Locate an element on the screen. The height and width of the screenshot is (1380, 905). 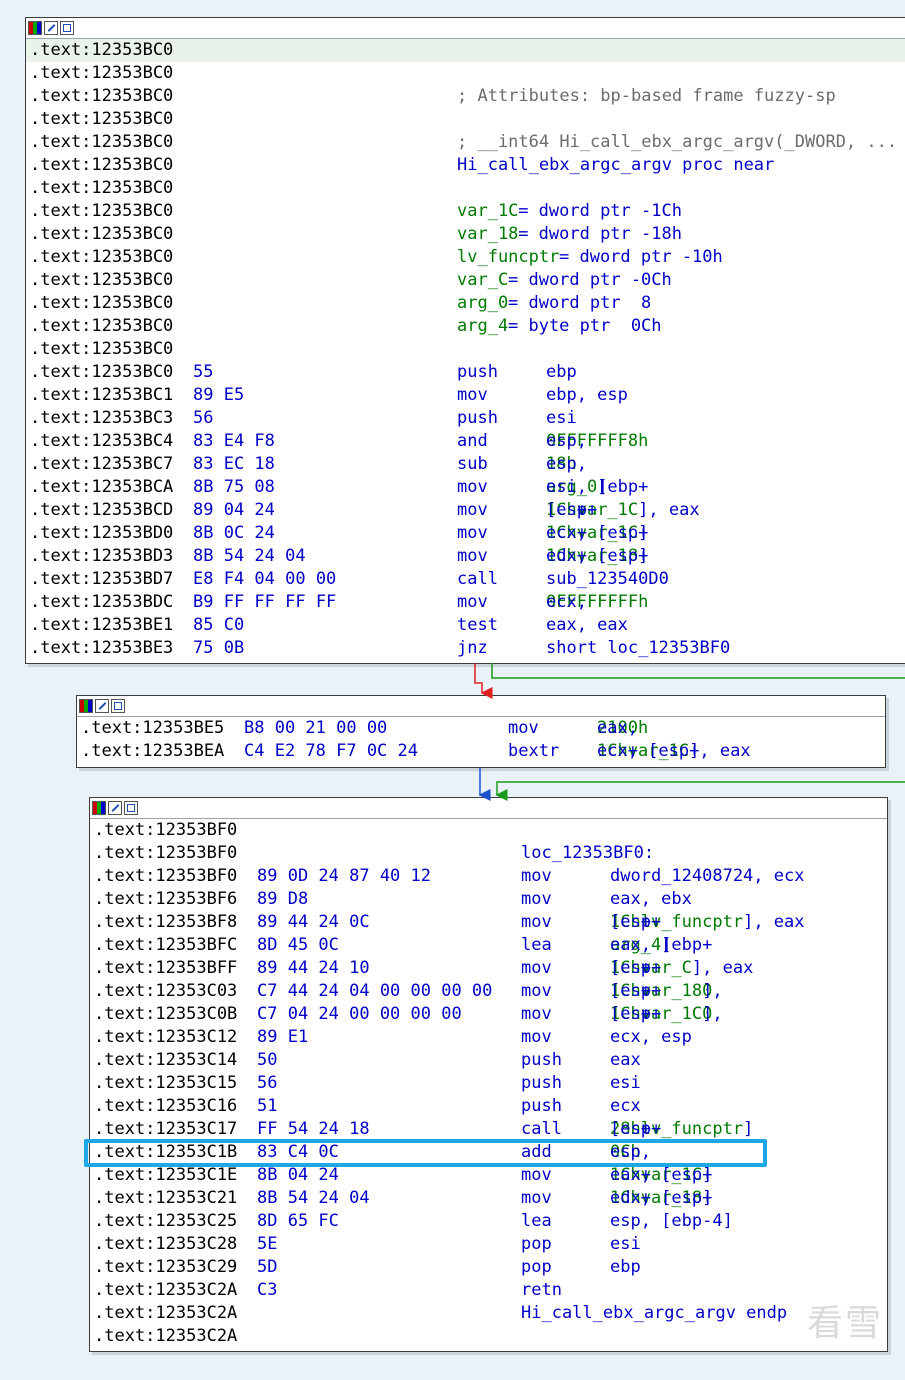
asm-line: .text:12353C25 8D 65 FC lea esp, [ebp-4] is located at coordinates (488, 1221).